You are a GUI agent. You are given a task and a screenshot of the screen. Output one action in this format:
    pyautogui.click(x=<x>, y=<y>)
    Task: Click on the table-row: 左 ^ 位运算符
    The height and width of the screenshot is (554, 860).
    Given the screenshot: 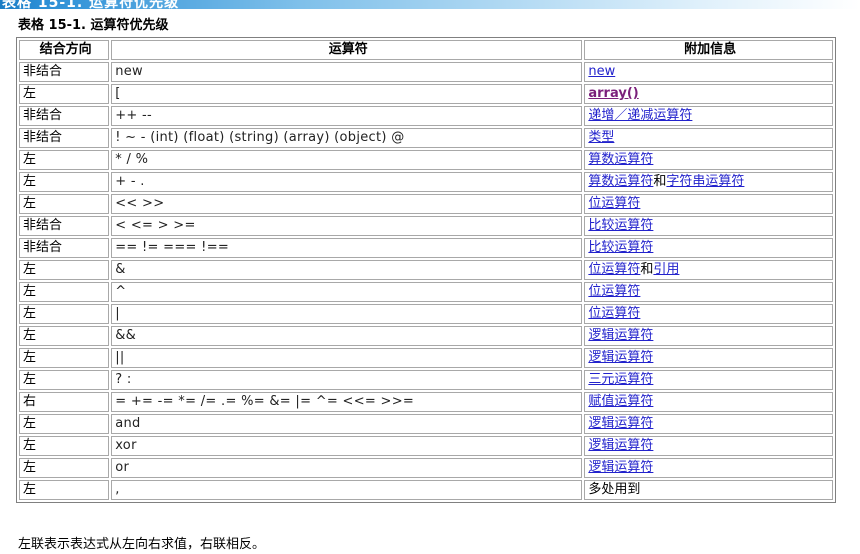 What is the action you would take?
    pyautogui.click(x=426, y=292)
    